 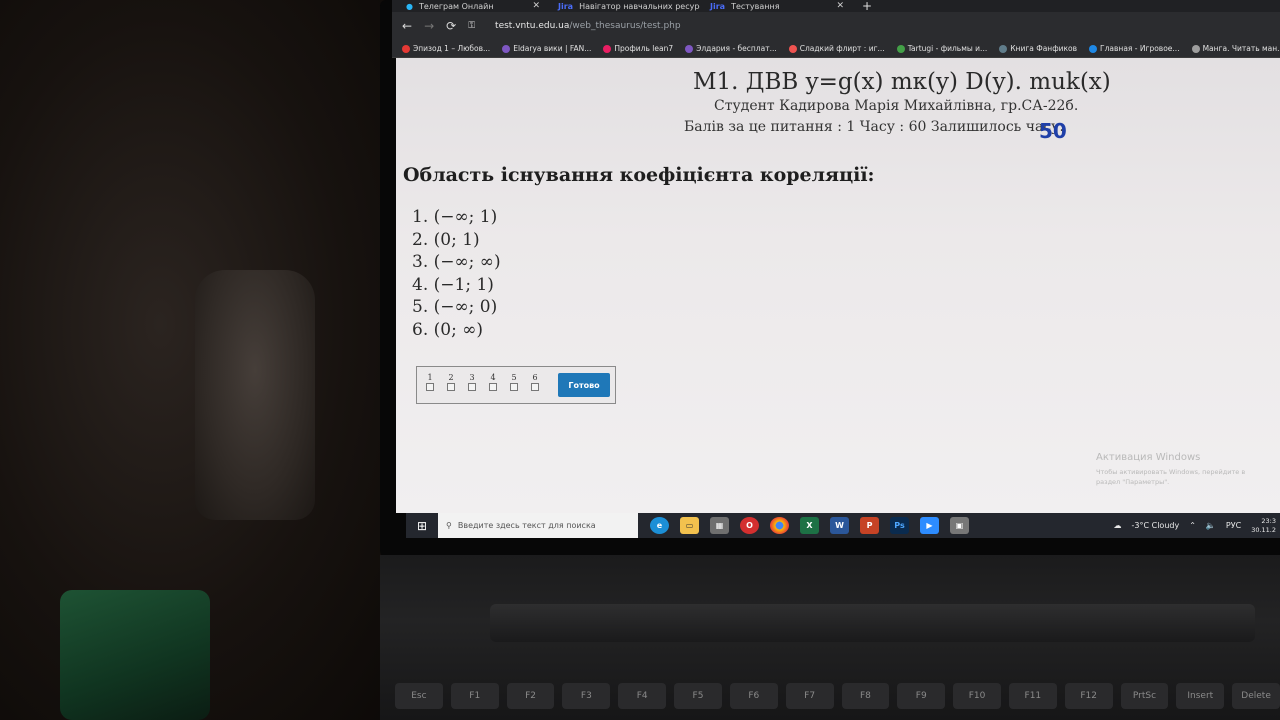 I want to click on jira-icon: Jira, so click(x=718, y=6).